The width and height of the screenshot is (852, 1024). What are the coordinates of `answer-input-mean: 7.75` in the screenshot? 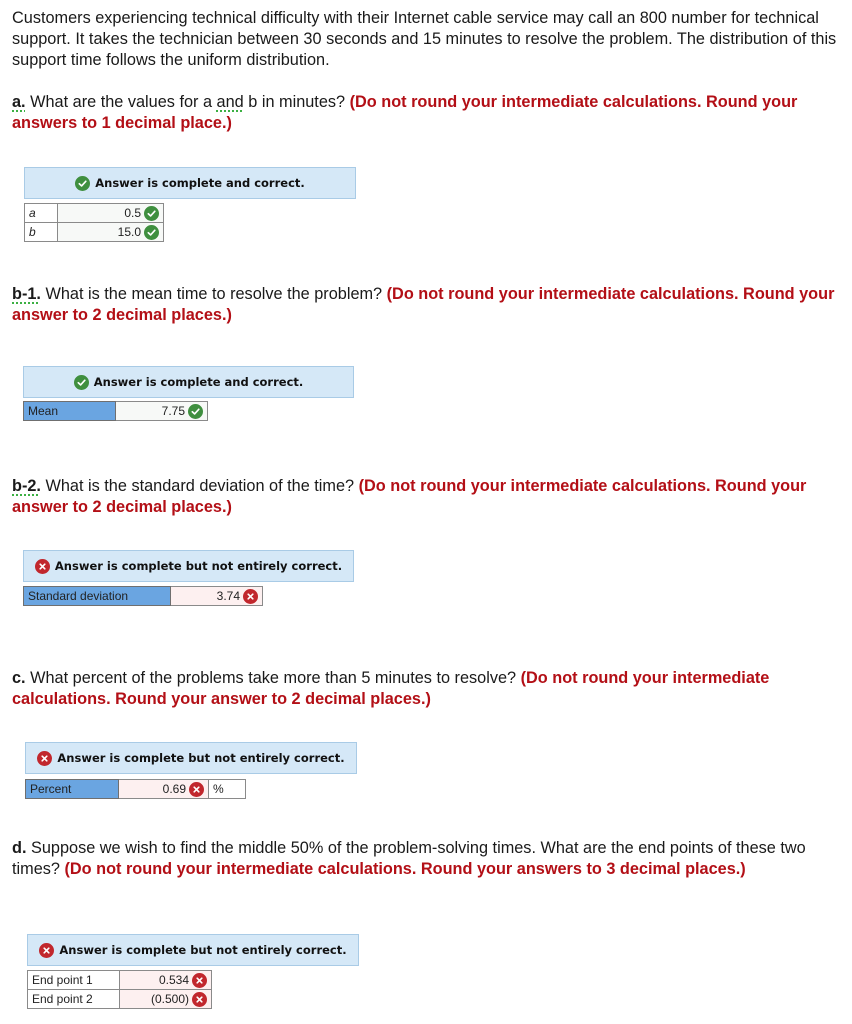 It's located at (161, 411).